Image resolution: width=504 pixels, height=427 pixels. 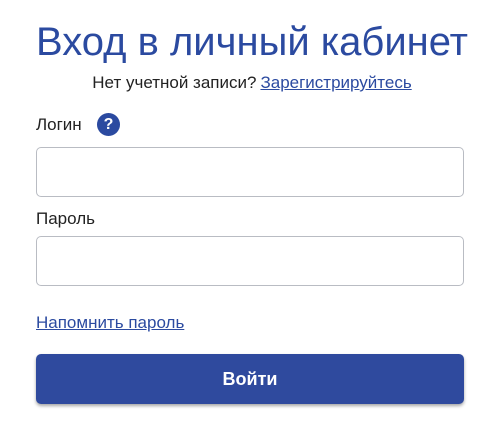 I want to click on password-label: Пароль, so click(x=65, y=218).